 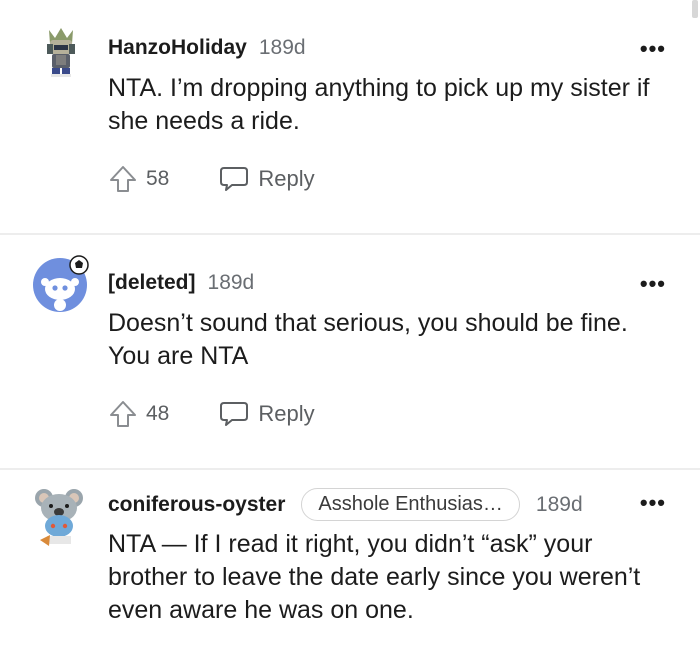 I want to click on upvote-button: 48, so click(x=138, y=414).